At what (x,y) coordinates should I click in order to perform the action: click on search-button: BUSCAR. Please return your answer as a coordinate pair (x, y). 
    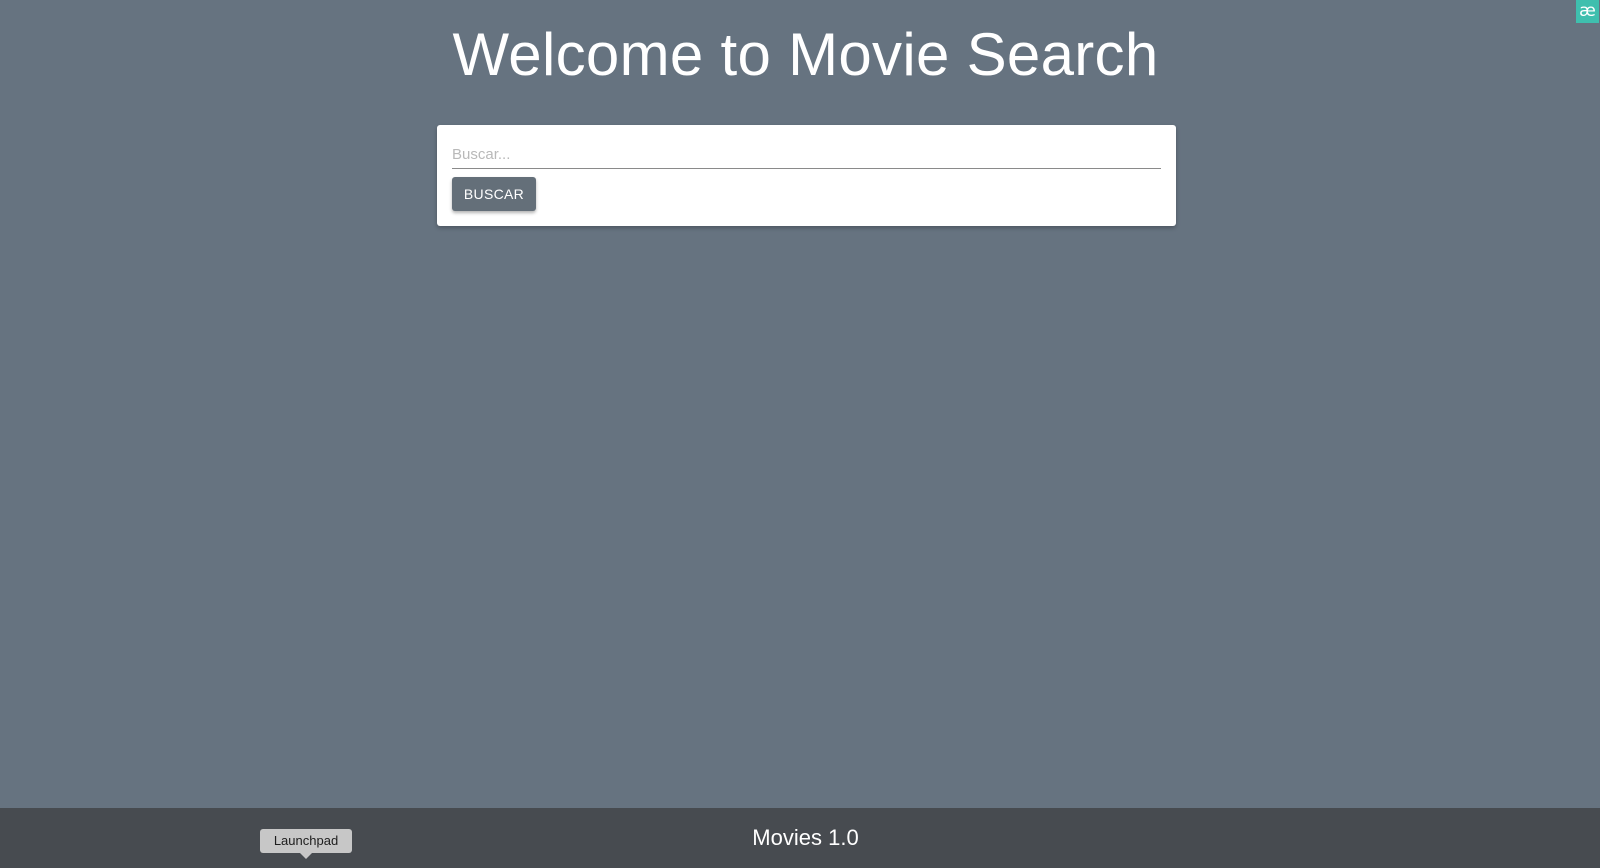
    Looking at the image, I should click on (494, 194).